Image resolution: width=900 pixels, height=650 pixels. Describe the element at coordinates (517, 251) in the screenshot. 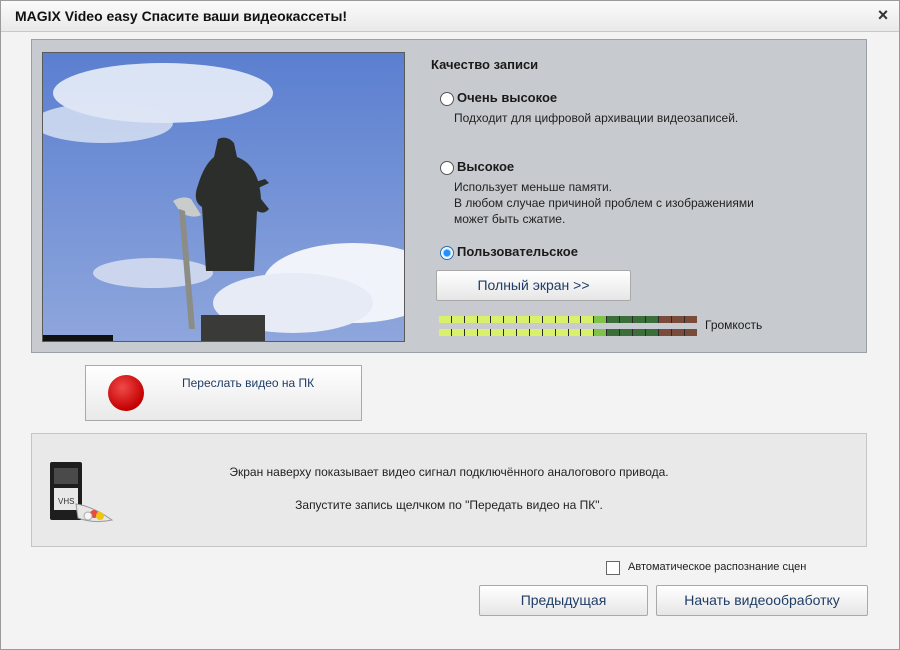

I see `option-label: Пользовательское` at that location.